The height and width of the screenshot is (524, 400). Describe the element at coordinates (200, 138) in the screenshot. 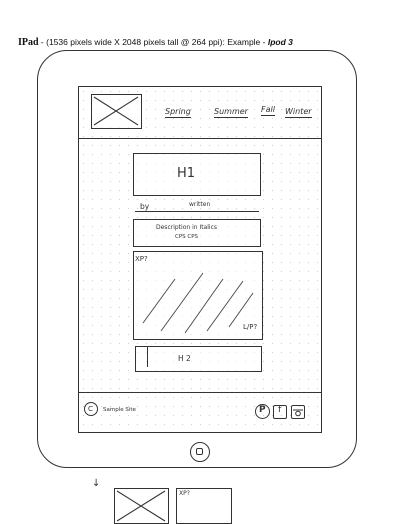

I see `header-divider` at that location.